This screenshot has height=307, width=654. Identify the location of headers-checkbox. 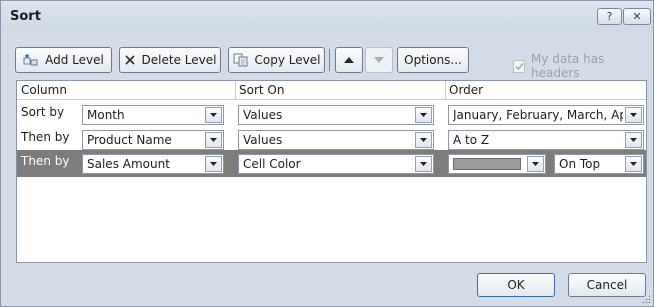
(519, 66).